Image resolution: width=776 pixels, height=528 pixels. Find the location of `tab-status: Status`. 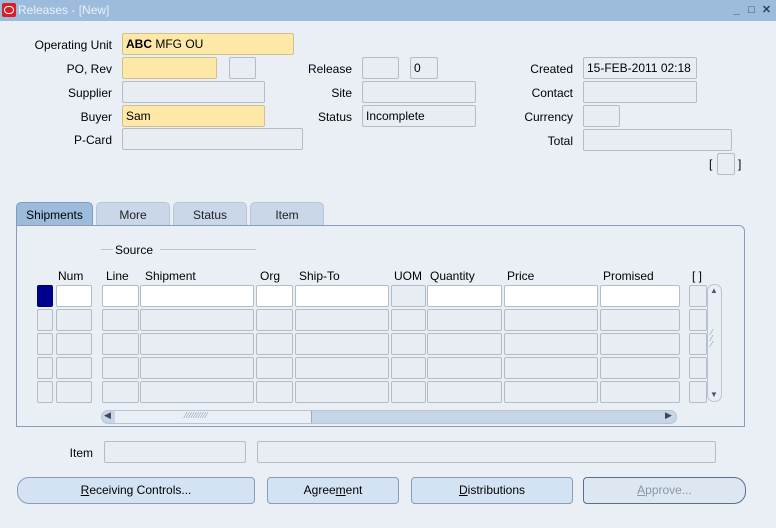

tab-status: Status is located at coordinates (210, 214).